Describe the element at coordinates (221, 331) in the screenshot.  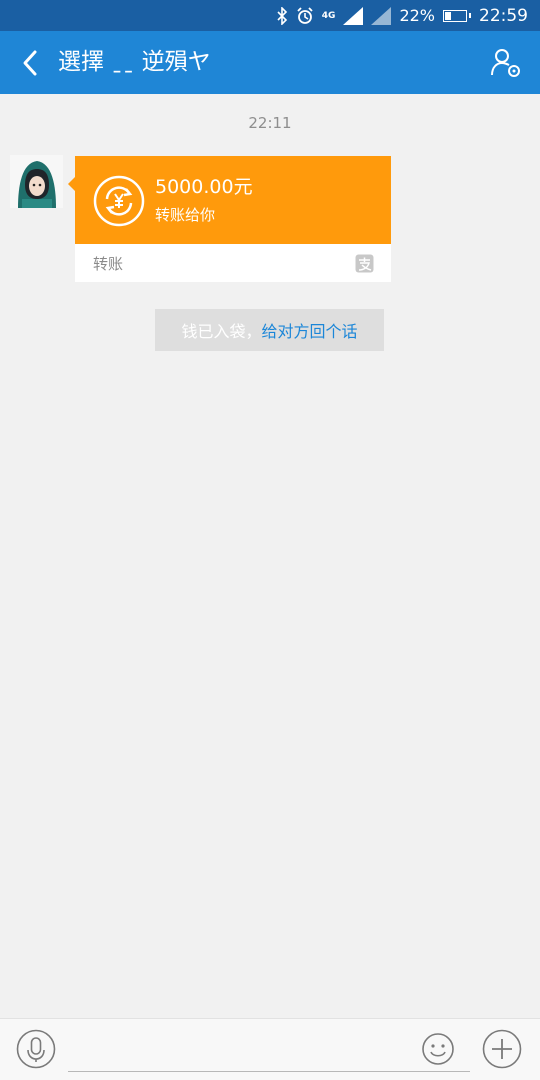
I see `notice-text: 钱已入袋，` at that location.